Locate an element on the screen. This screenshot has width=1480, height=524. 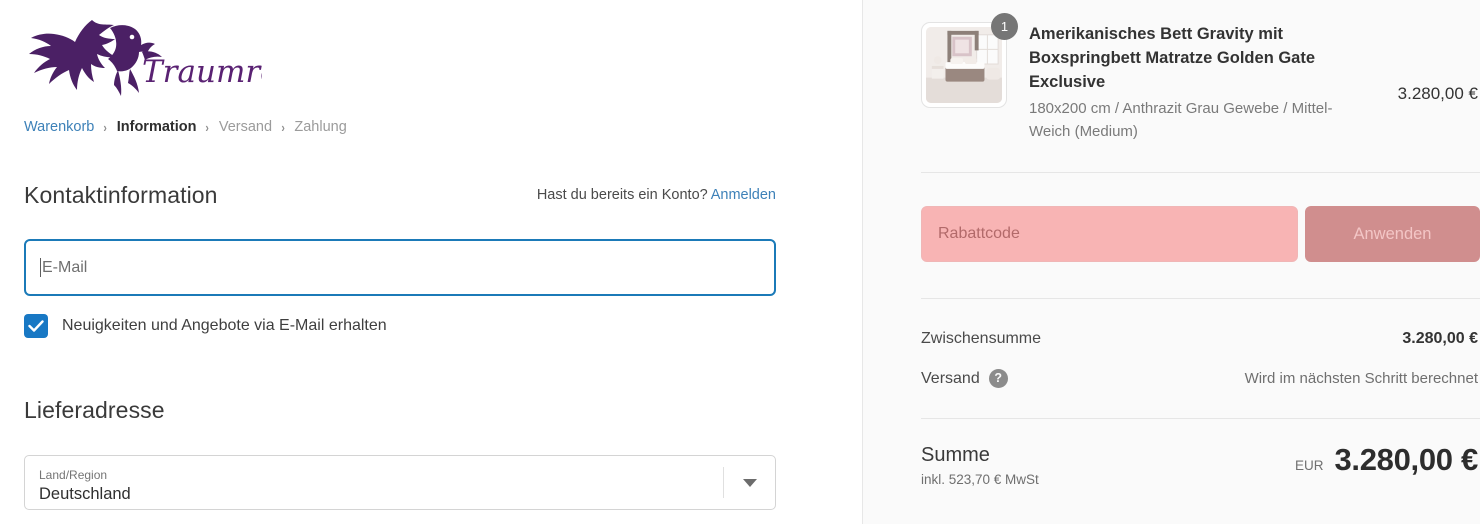
breadcrumb-item-zahlung: Zahlung is located at coordinates (320, 127).